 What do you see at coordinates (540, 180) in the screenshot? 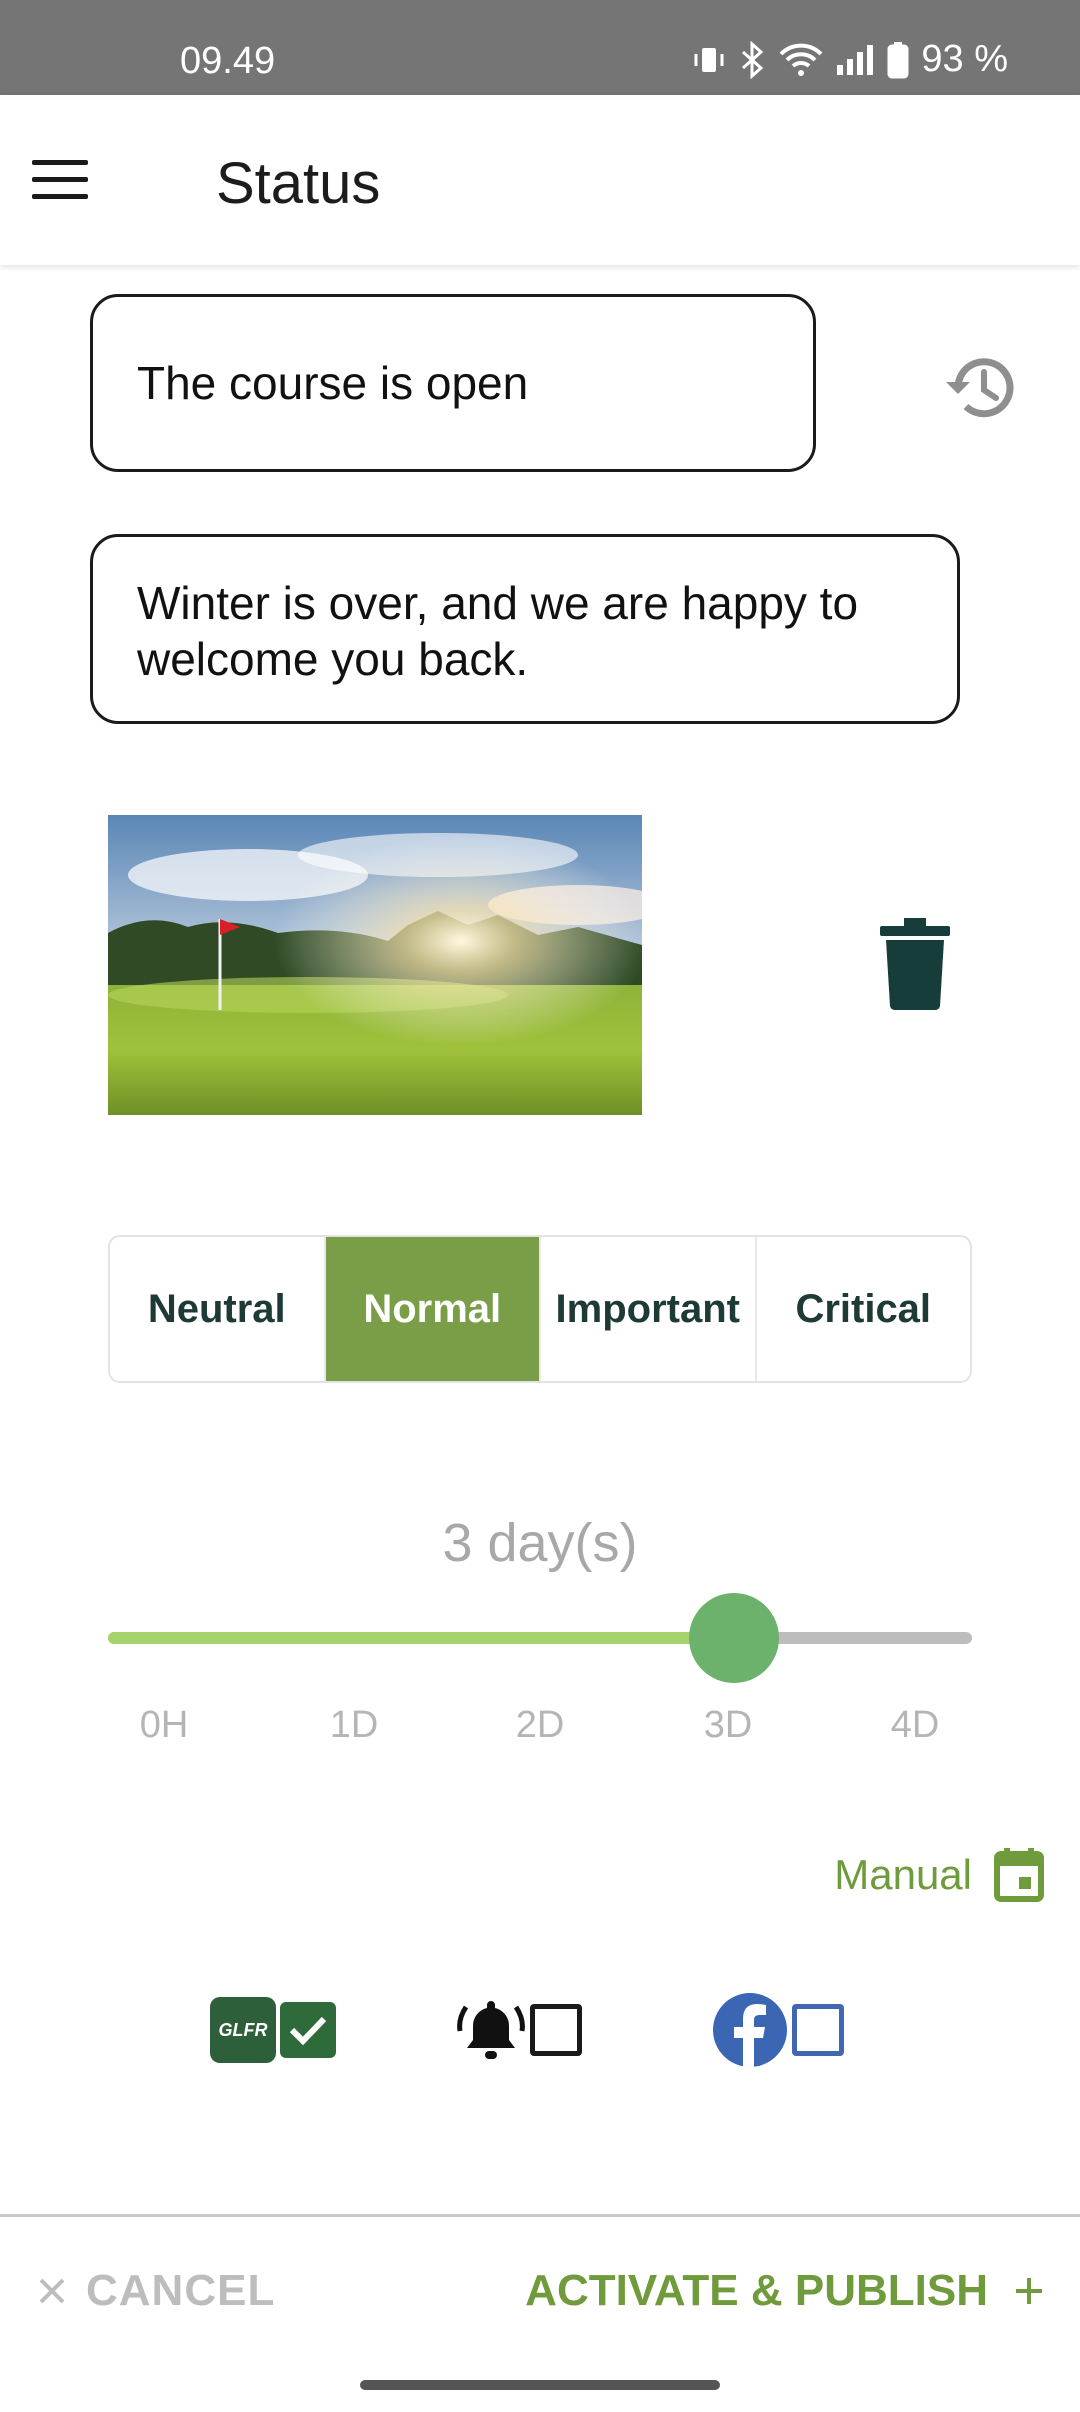
I see `app-bar: Status` at bounding box center [540, 180].